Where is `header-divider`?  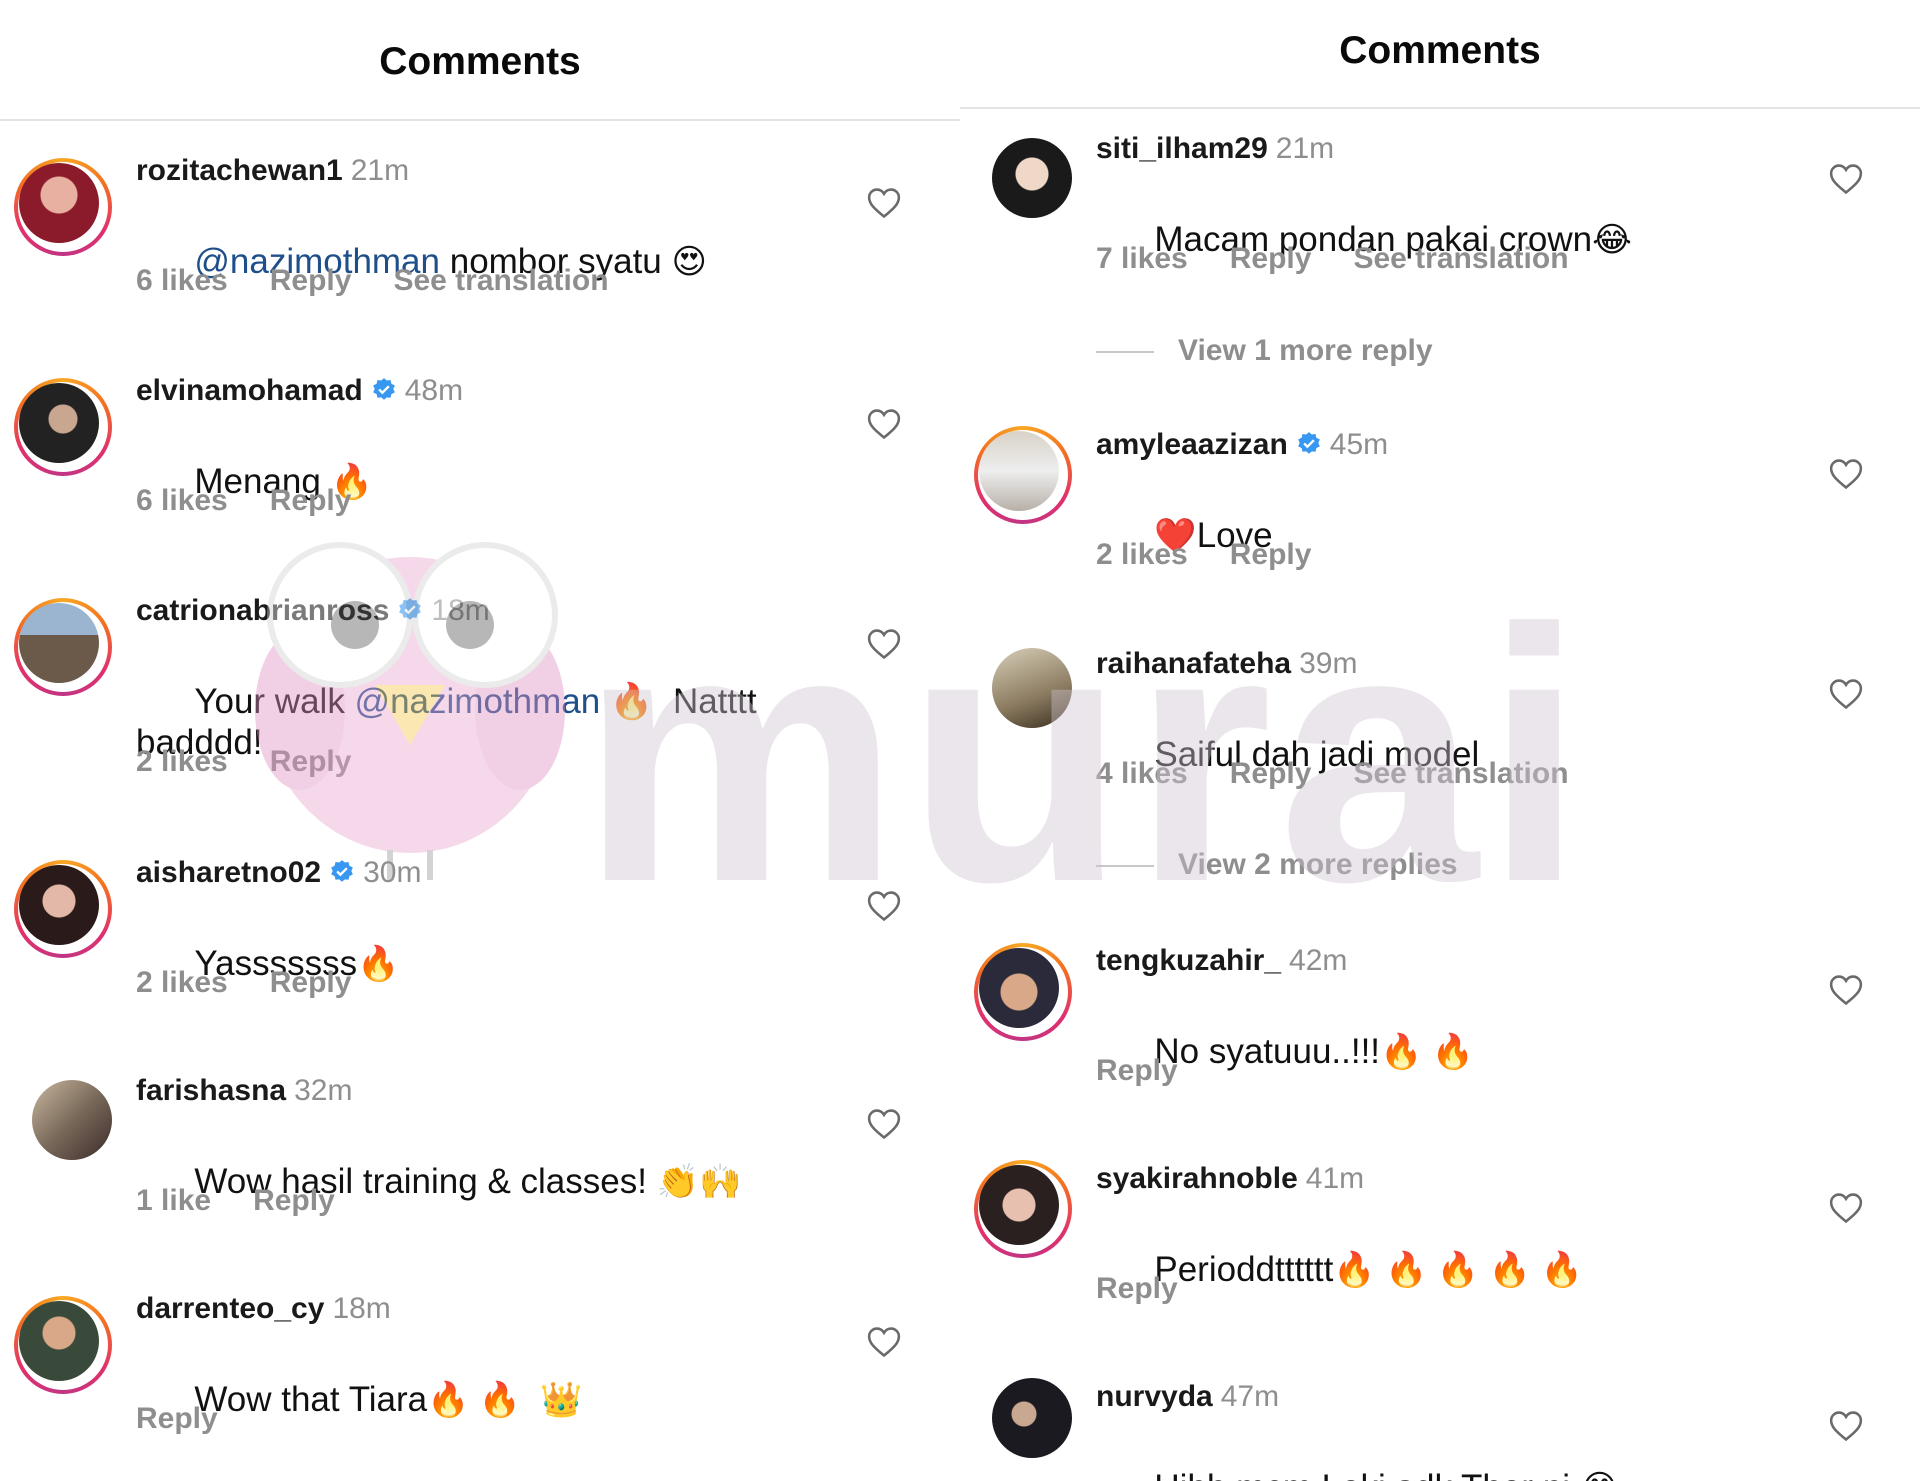 header-divider is located at coordinates (480, 120).